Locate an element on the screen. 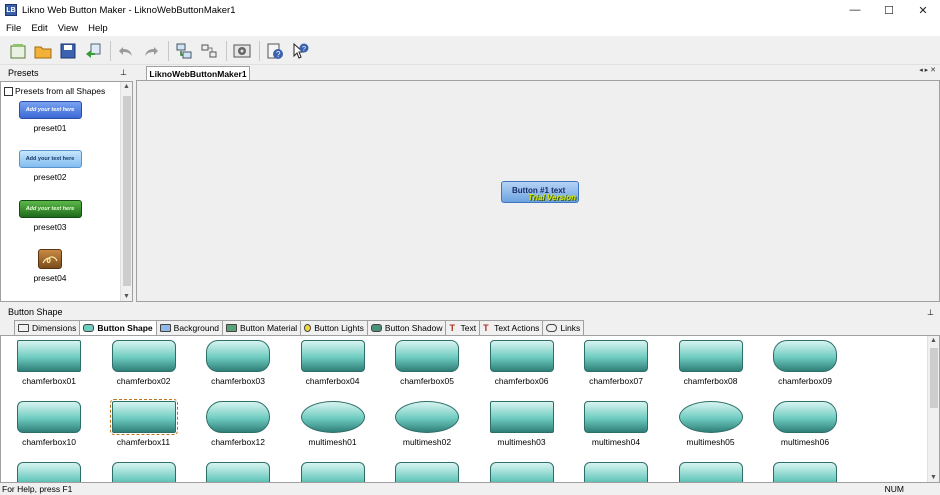 The image size is (940, 495). shape-item-chamferbox12: chamferbox12 is located at coordinates (238, 424).